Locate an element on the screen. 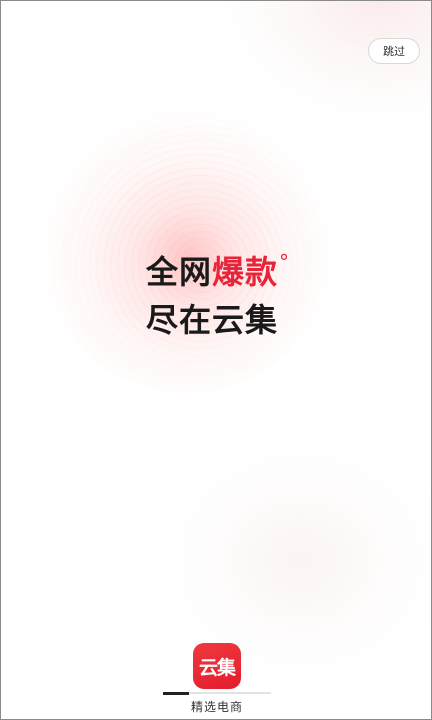 This screenshot has height=720, width=432. slogan-degree-mark: ° is located at coordinates (285, 262).